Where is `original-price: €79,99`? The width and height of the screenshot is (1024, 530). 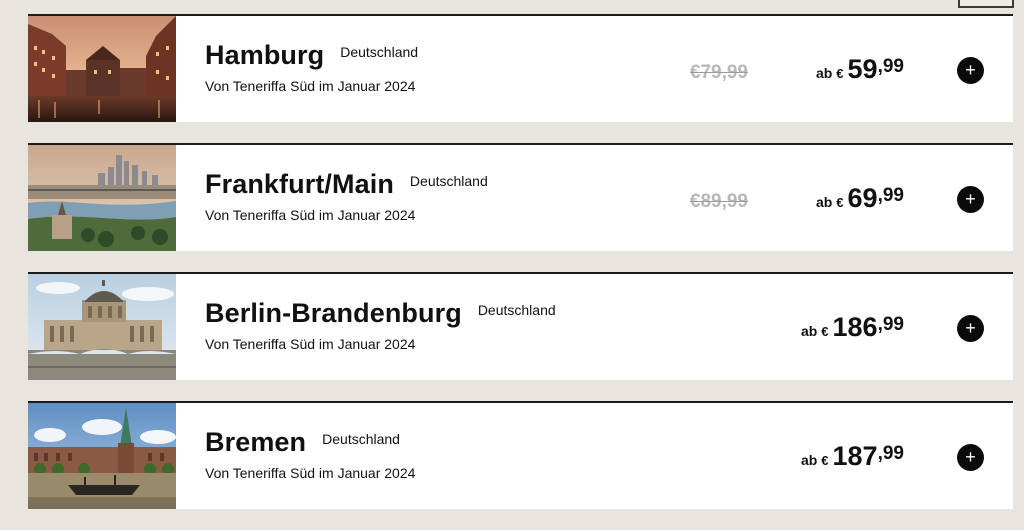
original-price: €79,99 is located at coordinates (718, 72).